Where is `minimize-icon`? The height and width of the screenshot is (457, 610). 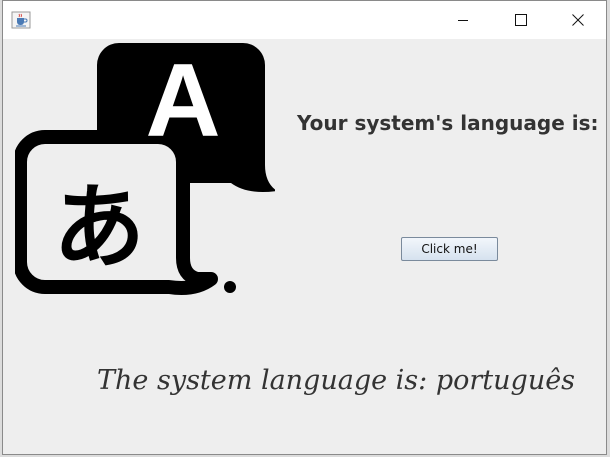
minimize-icon is located at coordinates (463, 20).